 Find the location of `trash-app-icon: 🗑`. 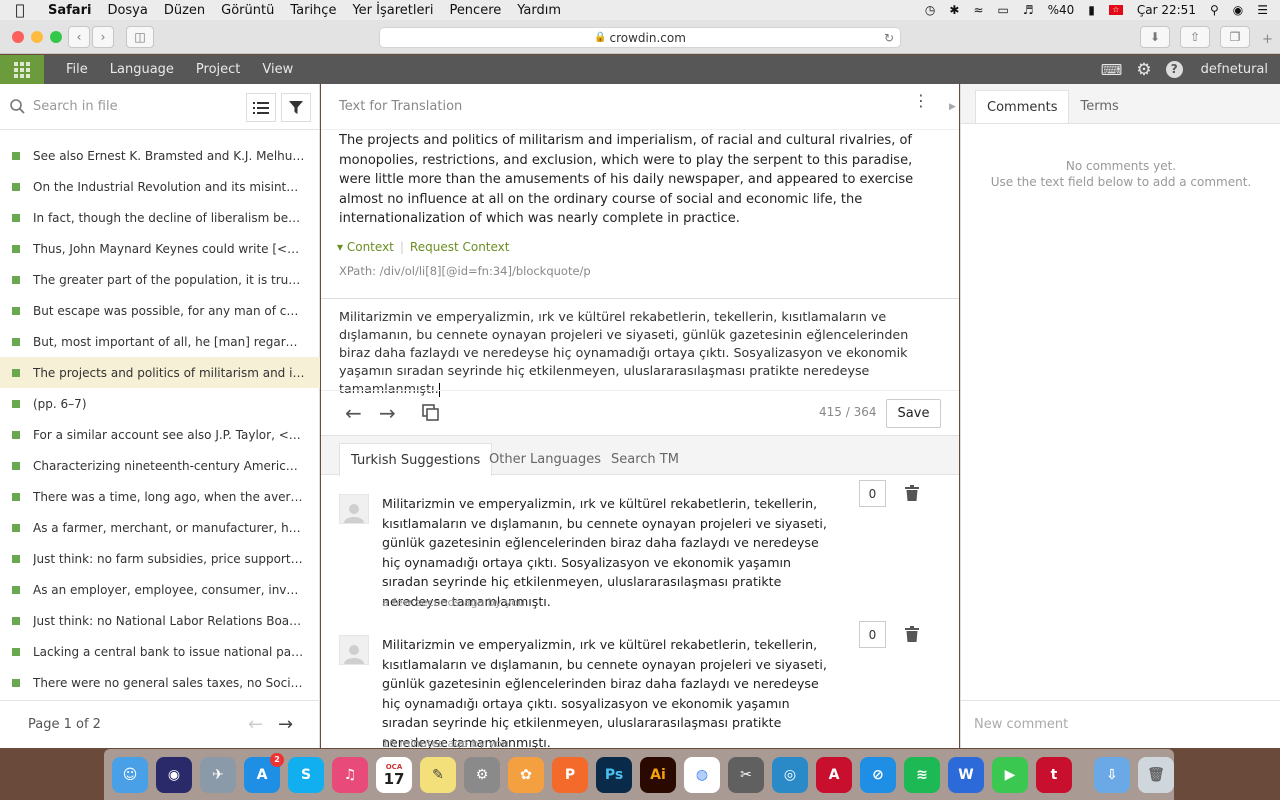

trash-app-icon: 🗑 is located at coordinates (1156, 774).